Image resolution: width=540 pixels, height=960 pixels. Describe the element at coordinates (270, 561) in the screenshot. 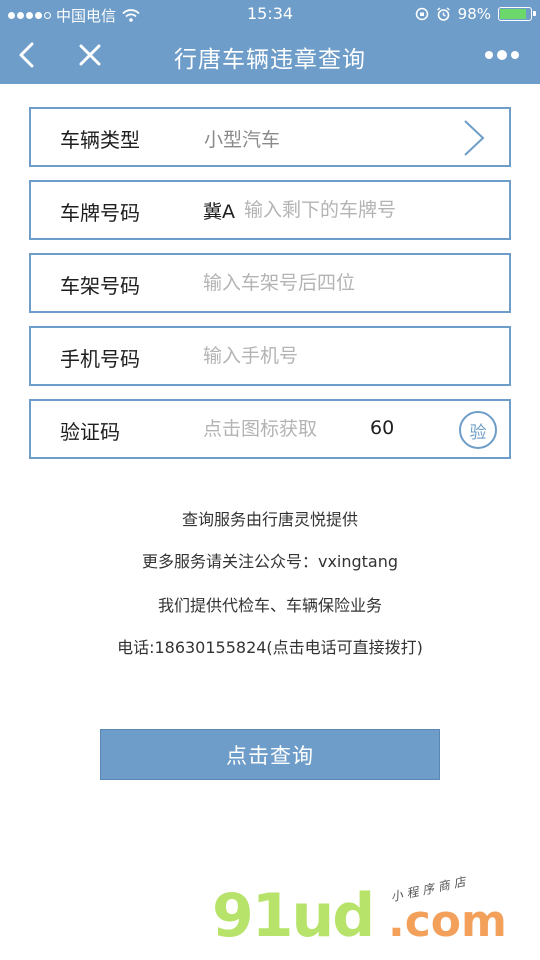

I see `info-follow: 更多服务请关注公众号：vxingtang` at that location.